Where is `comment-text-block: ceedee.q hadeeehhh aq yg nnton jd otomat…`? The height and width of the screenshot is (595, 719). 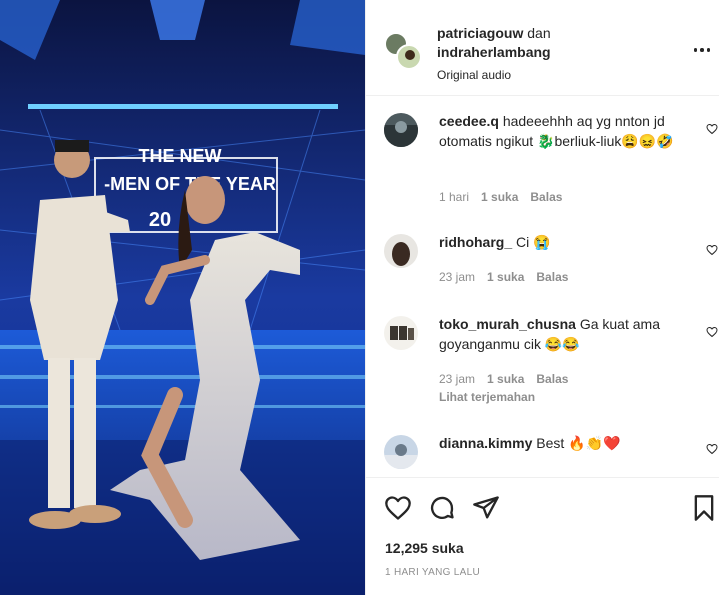
comment-text-block: ceedee.q hadeeehhh aq yg nnton jd otomat… is located at coordinates (566, 131).